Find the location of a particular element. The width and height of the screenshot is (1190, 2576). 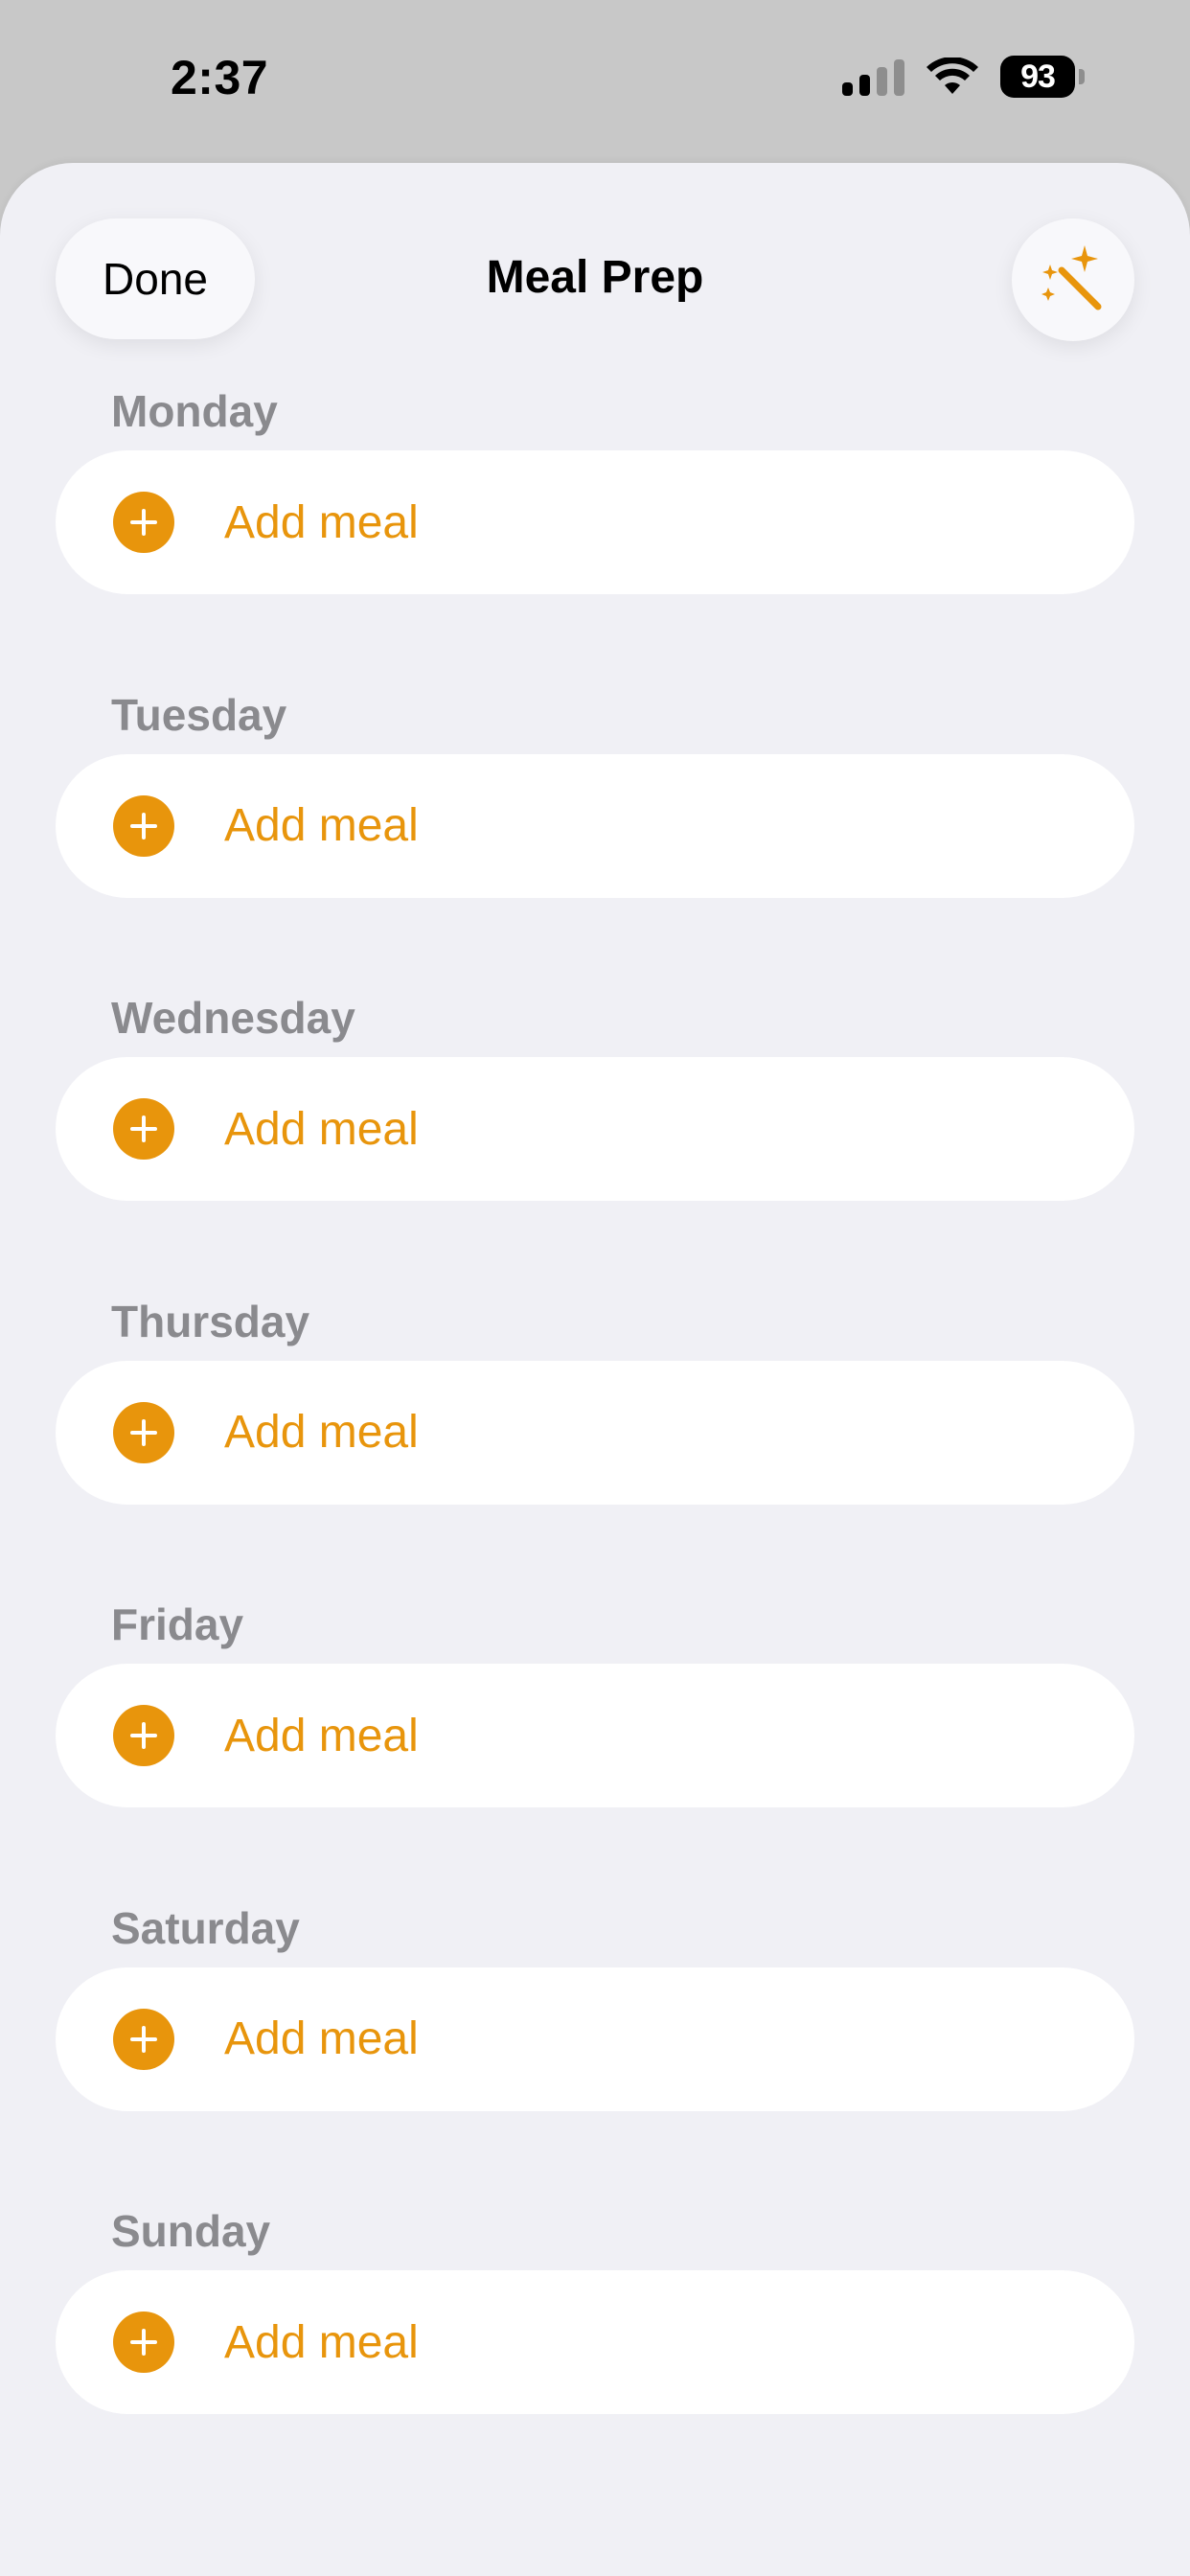

day-section-saturday: Saturday Add meal is located at coordinates (595, 2054).